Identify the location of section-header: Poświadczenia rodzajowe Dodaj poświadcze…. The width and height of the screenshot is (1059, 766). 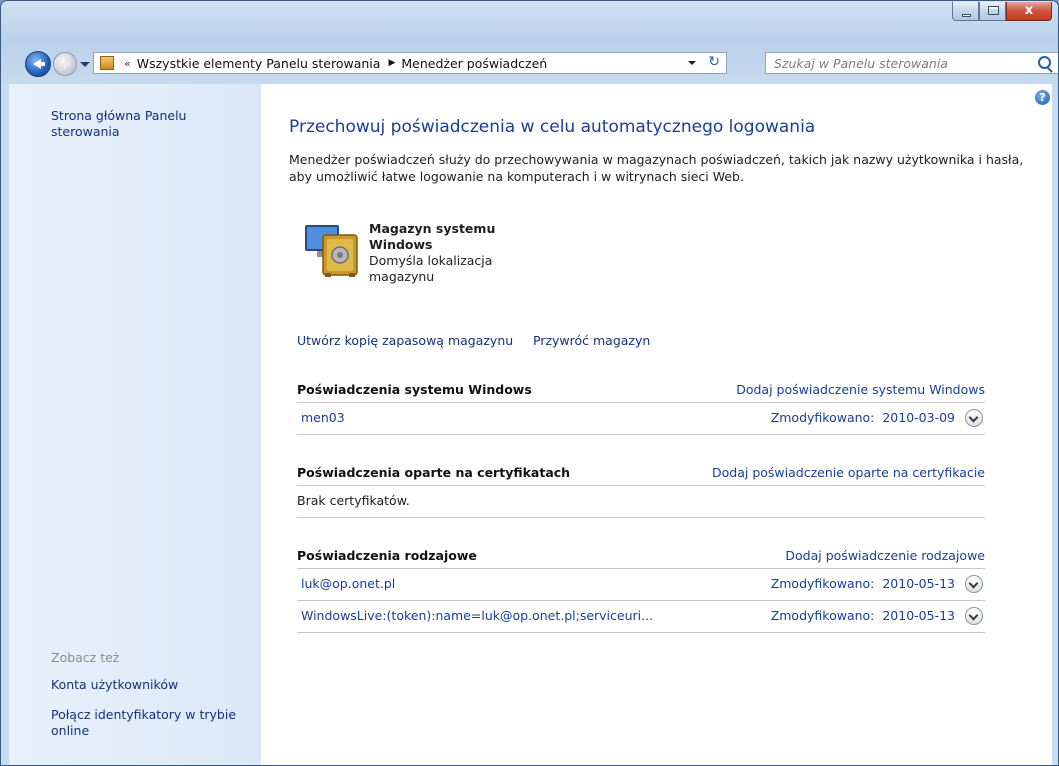
(641, 556).